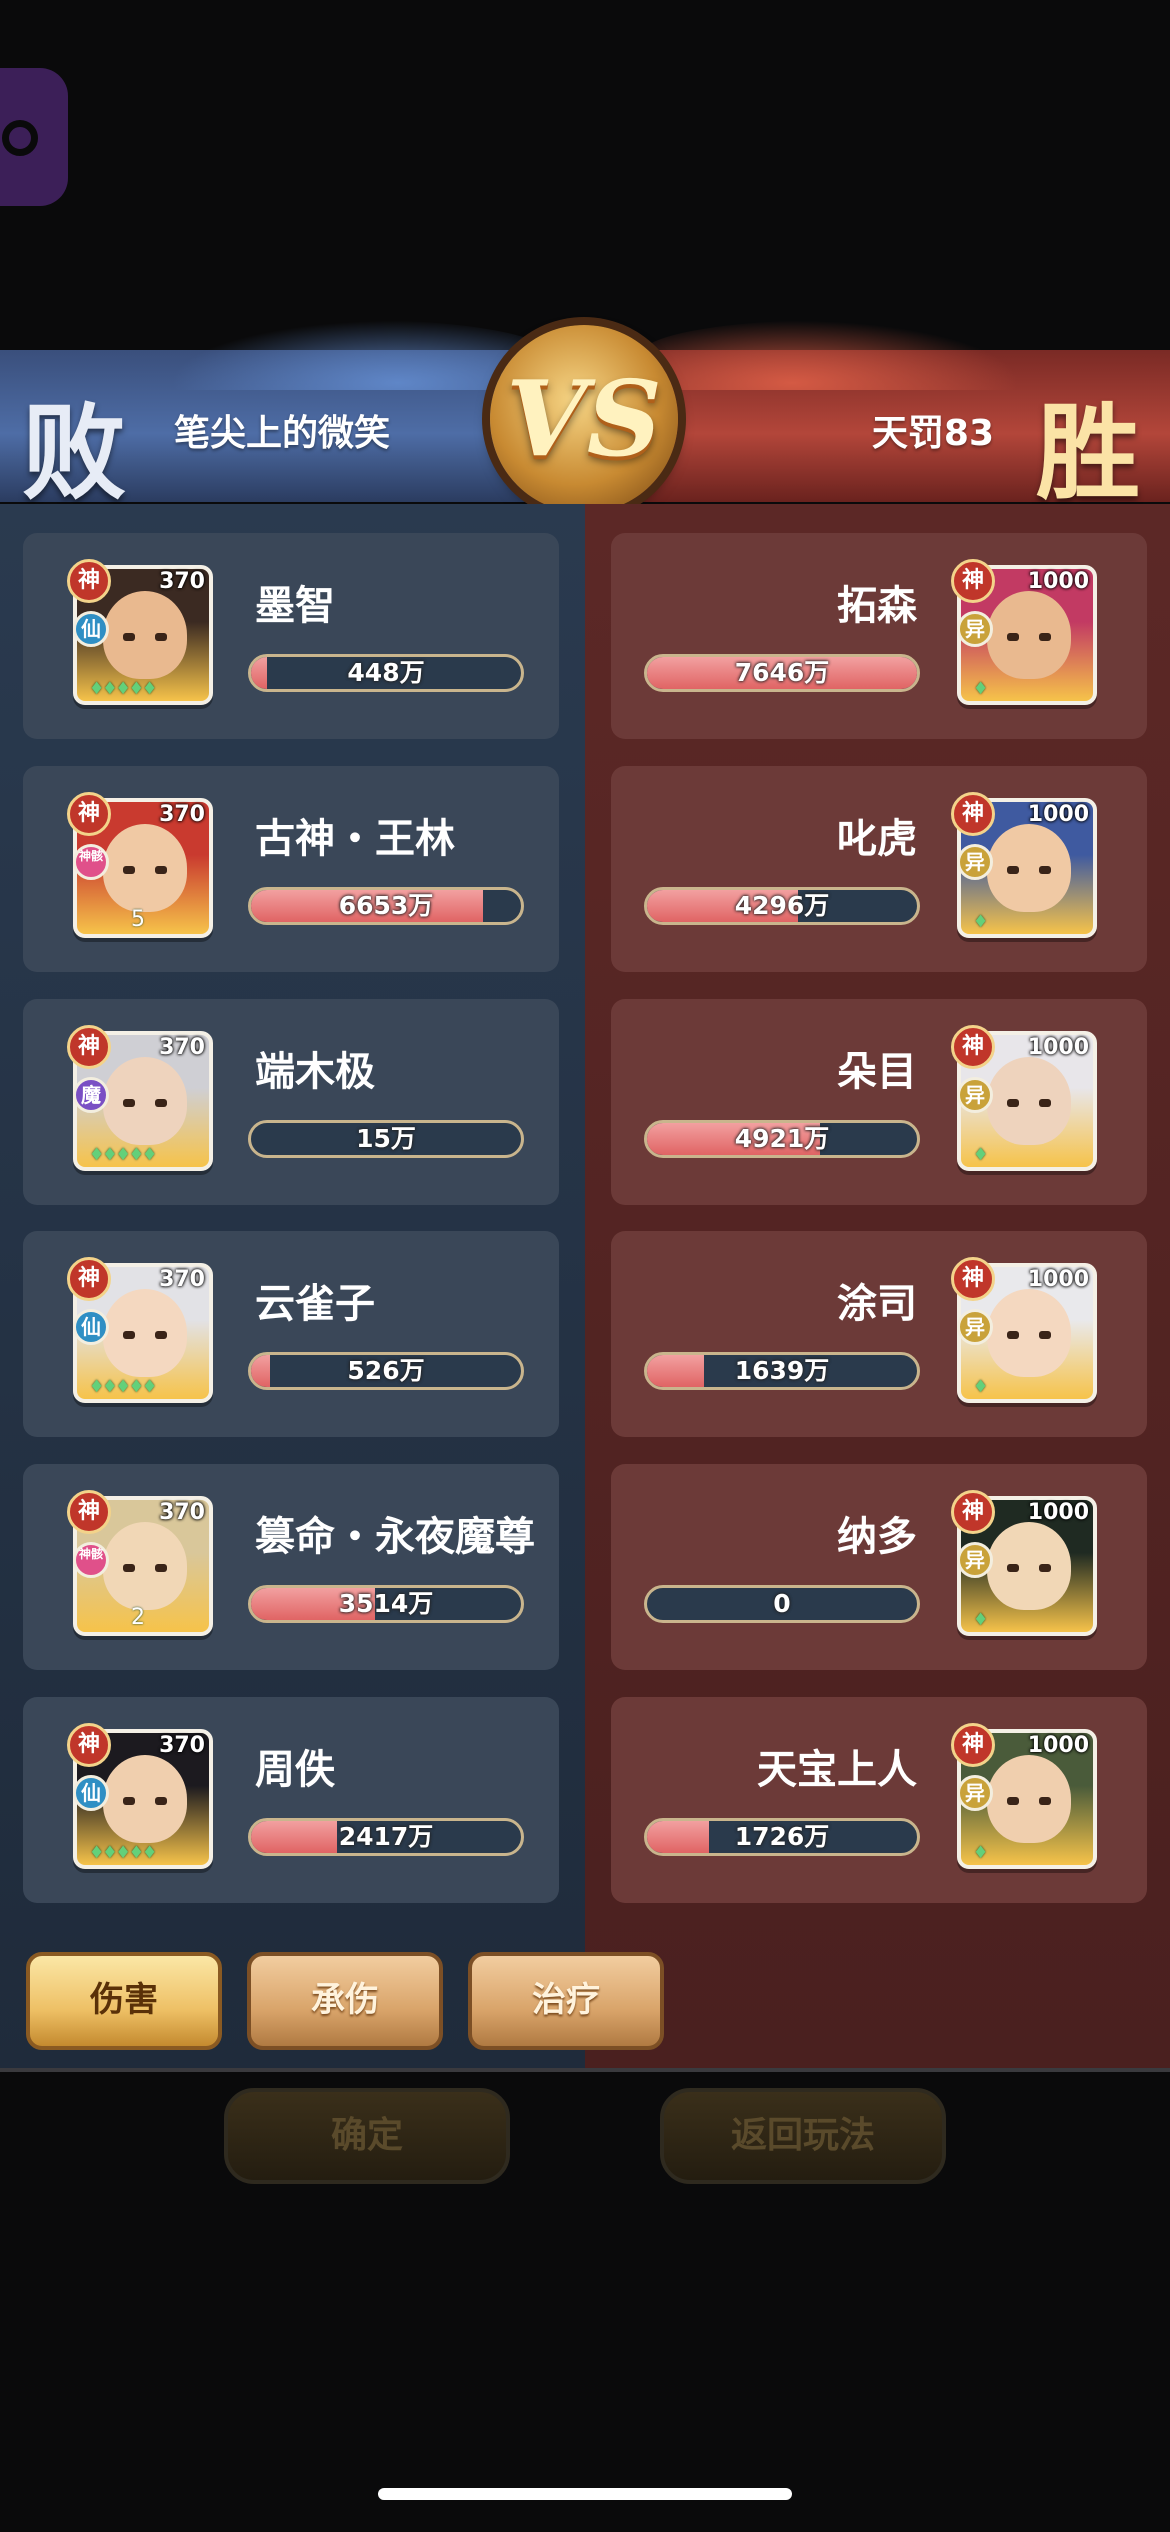  Describe the element at coordinates (395, 1537) in the screenshot. I see `hero-name: 篡命・永夜魔尊` at that location.